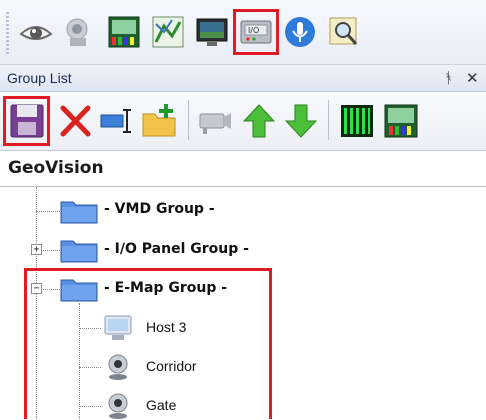 This screenshot has width=486, height=420. What do you see at coordinates (80, 32) in the screenshot?
I see `camera-3d-icon` at bounding box center [80, 32].